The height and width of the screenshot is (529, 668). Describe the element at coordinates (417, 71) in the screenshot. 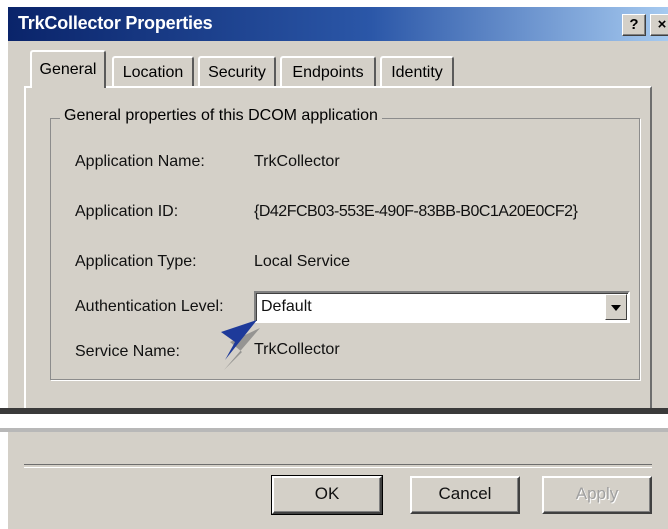

I see `tab-identity: Identity` at that location.